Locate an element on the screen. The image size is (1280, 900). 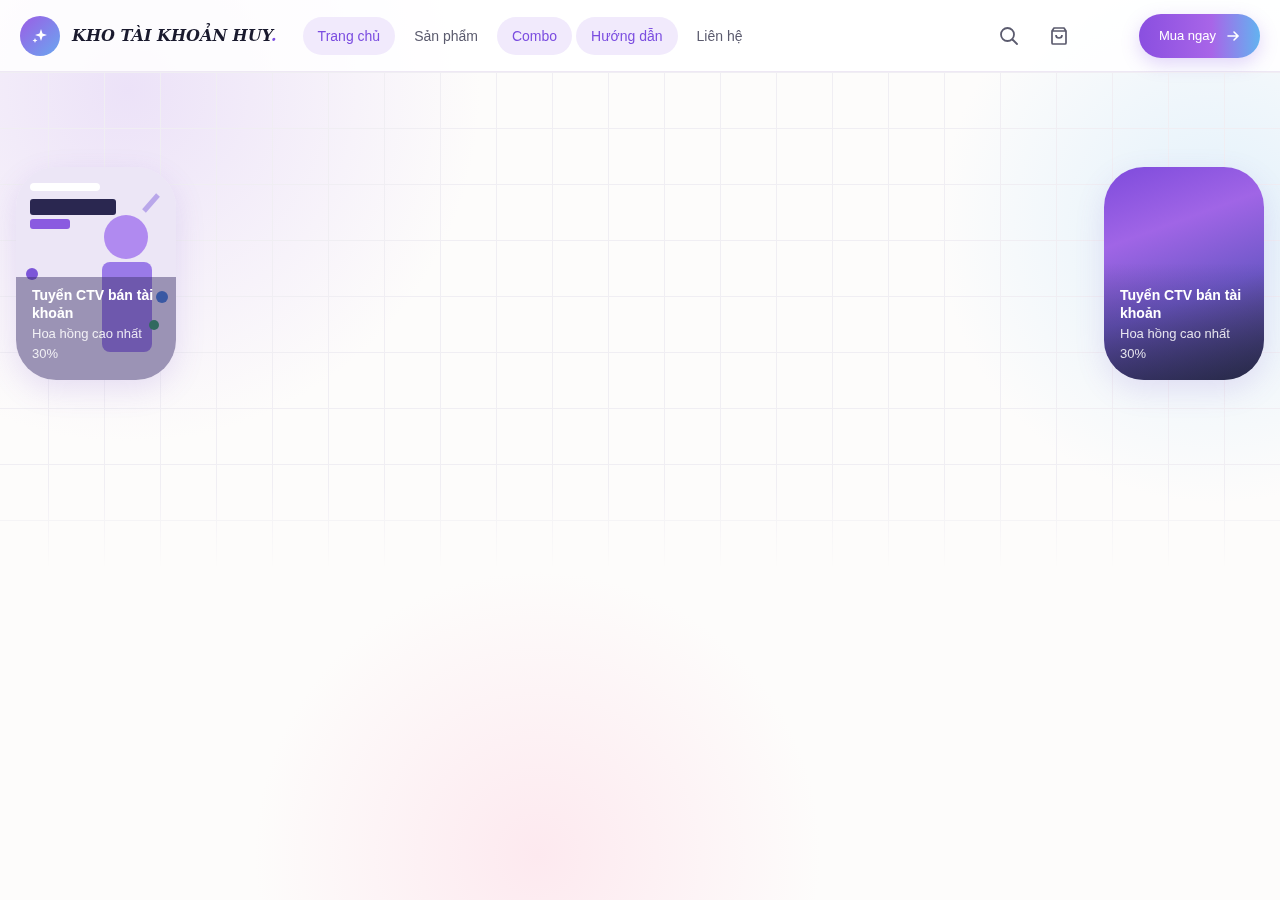
nav-link: Liên hệ is located at coordinates (719, 35).